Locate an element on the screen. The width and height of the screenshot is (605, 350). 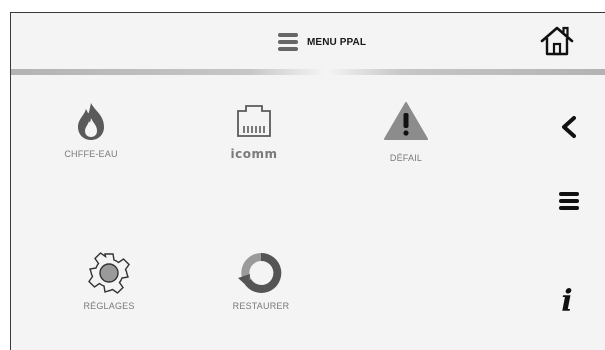
warning-triangle-icon is located at coordinates (406, 121).